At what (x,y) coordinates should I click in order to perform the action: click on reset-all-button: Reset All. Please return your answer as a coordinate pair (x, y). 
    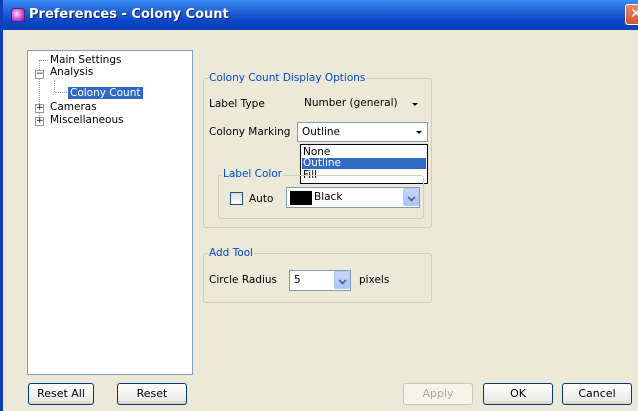
    Looking at the image, I should click on (61, 394).